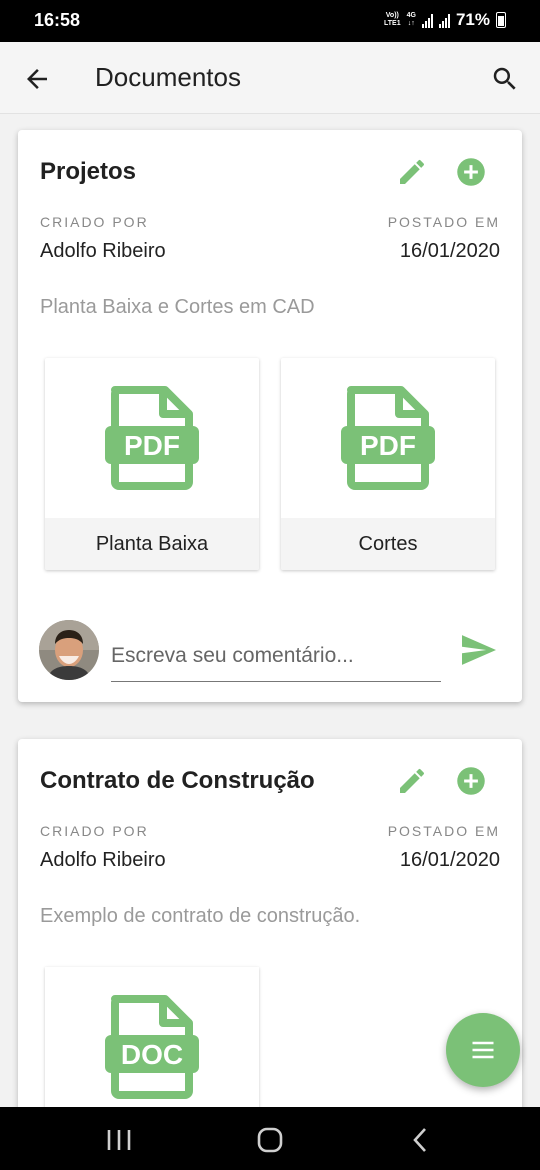  I want to click on system-nav-bar, so click(270, 1138).